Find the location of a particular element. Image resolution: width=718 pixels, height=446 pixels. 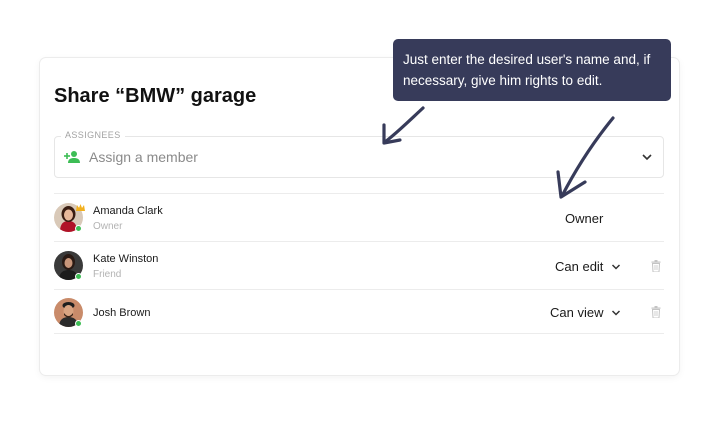

assign-placeholder: Assign a member is located at coordinates (143, 157).